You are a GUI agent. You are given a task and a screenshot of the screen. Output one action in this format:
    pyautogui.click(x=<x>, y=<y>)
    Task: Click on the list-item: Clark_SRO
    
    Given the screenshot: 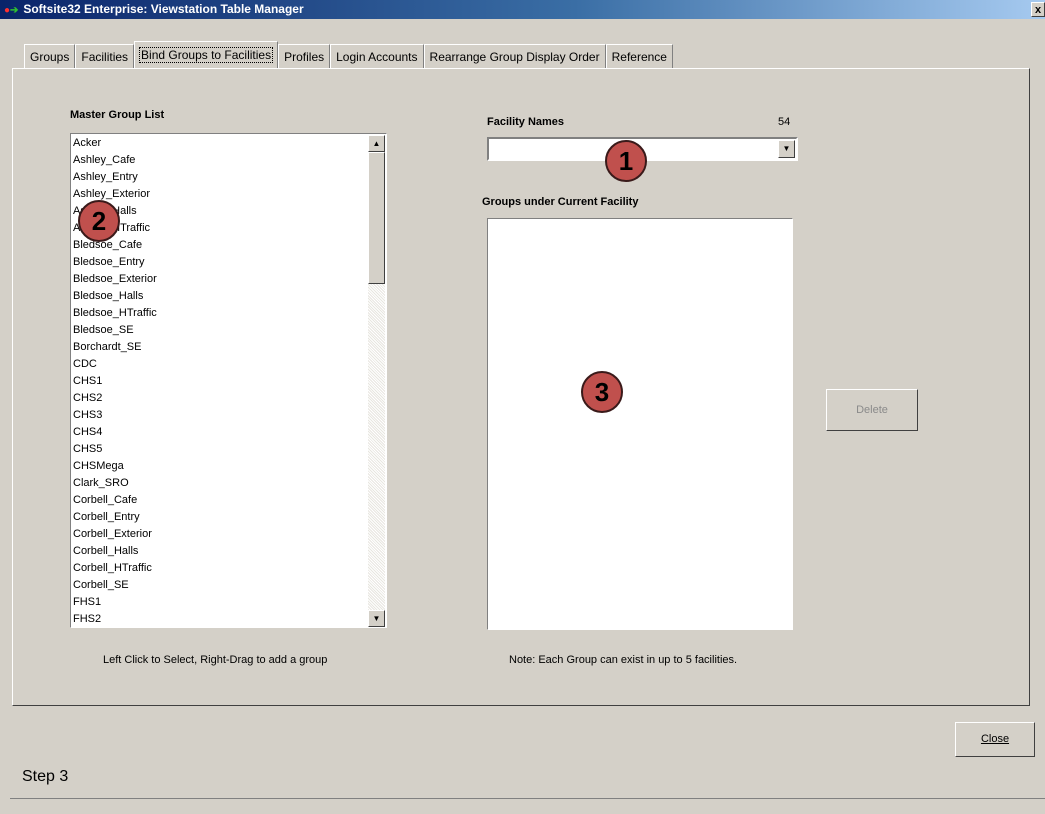 What is the action you would take?
    pyautogui.click(x=220, y=483)
    